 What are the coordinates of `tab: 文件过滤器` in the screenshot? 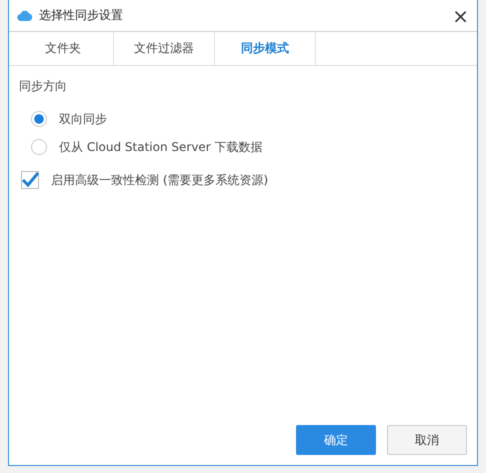 It's located at (164, 48).